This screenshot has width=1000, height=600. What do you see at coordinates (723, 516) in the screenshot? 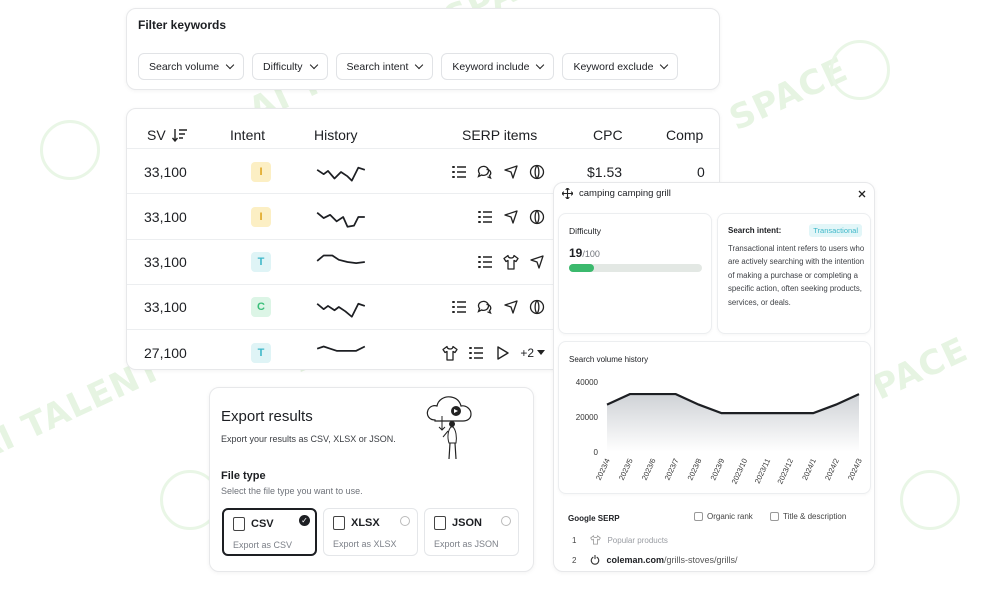
I see `organic-rank-option: Organic rank` at bounding box center [723, 516].